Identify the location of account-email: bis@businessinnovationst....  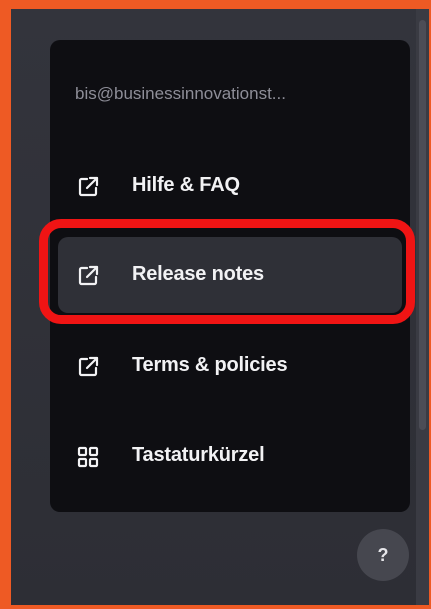
(180, 93).